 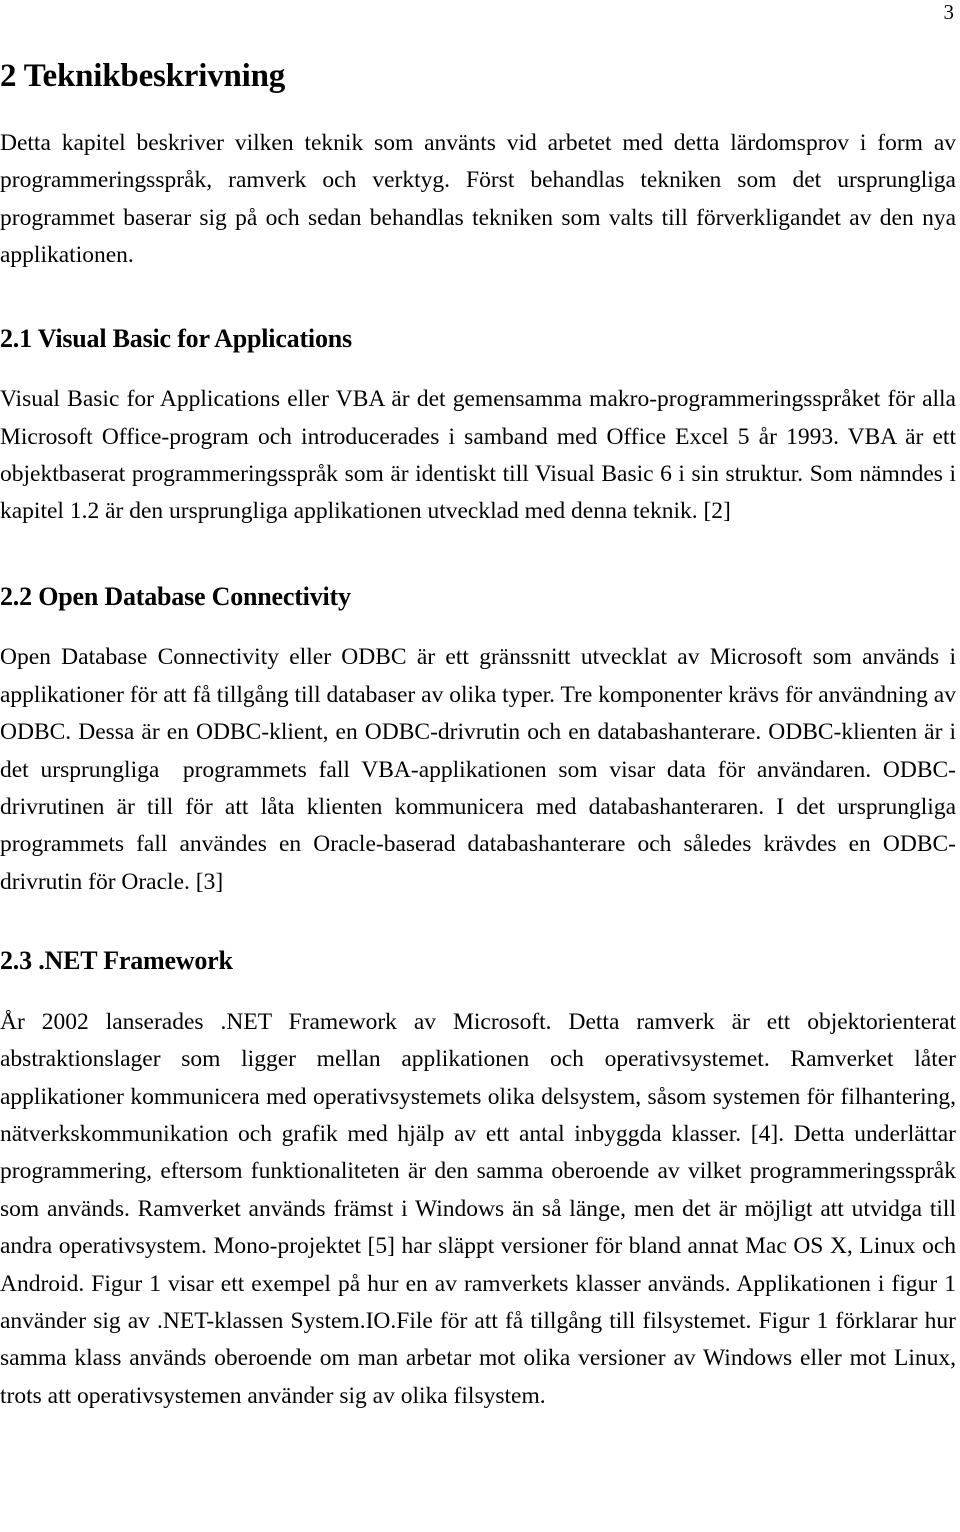 What do you see at coordinates (175, 596) in the screenshot?
I see `section-heading-odbc: 2.2 Open Database Connectivity` at bounding box center [175, 596].